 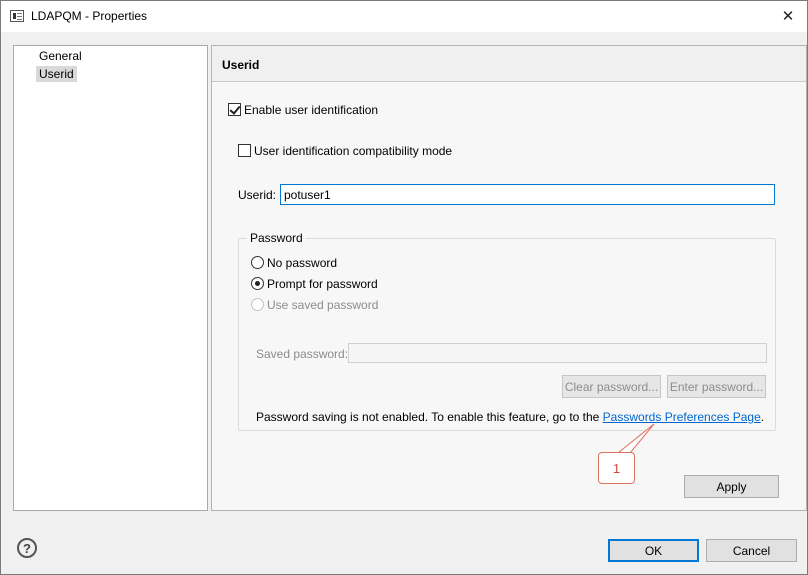 What do you see at coordinates (682, 417) in the screenshot?
I see `passwords-preferences-link: Passwords Preferences Page` at bounding box center [682, 417].